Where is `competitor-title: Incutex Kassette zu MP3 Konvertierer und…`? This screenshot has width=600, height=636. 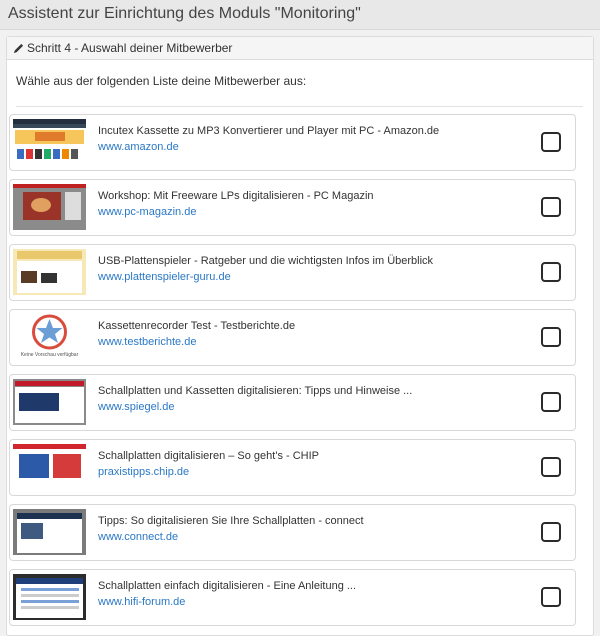 competitor-title: Incutex Kassette zu MP3 Konvertierer und… is located at coordinates (269, 131).